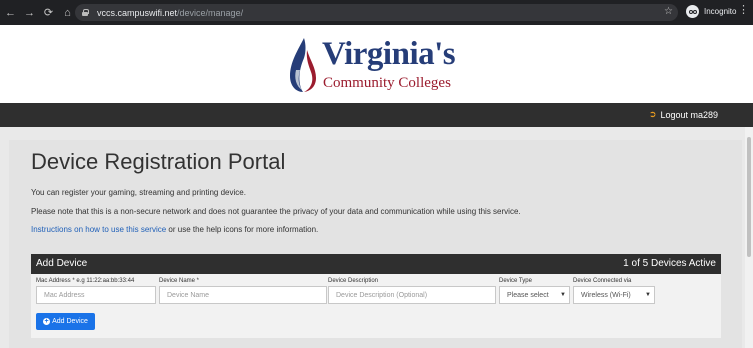 This screenshot has width=753, height=348. Describe the element at coordinates (96, 295) in the screenshot. I see `mac-address-input: Mac Address` at that location.